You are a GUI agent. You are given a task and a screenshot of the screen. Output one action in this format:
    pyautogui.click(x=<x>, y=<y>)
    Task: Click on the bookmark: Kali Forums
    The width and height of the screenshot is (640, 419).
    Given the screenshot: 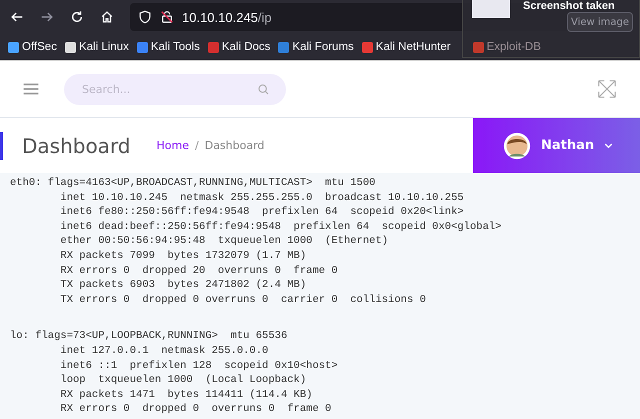 What is the action you would take?
    pyautogui.click(x=316, y=47)
    